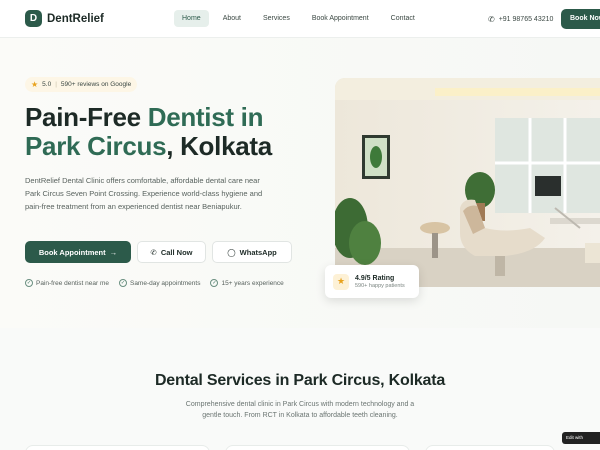  What do you see at coordinates (86, 117) in the screenshot?
I see `title-part: Pain-Free` at bounding box center [86, 117].